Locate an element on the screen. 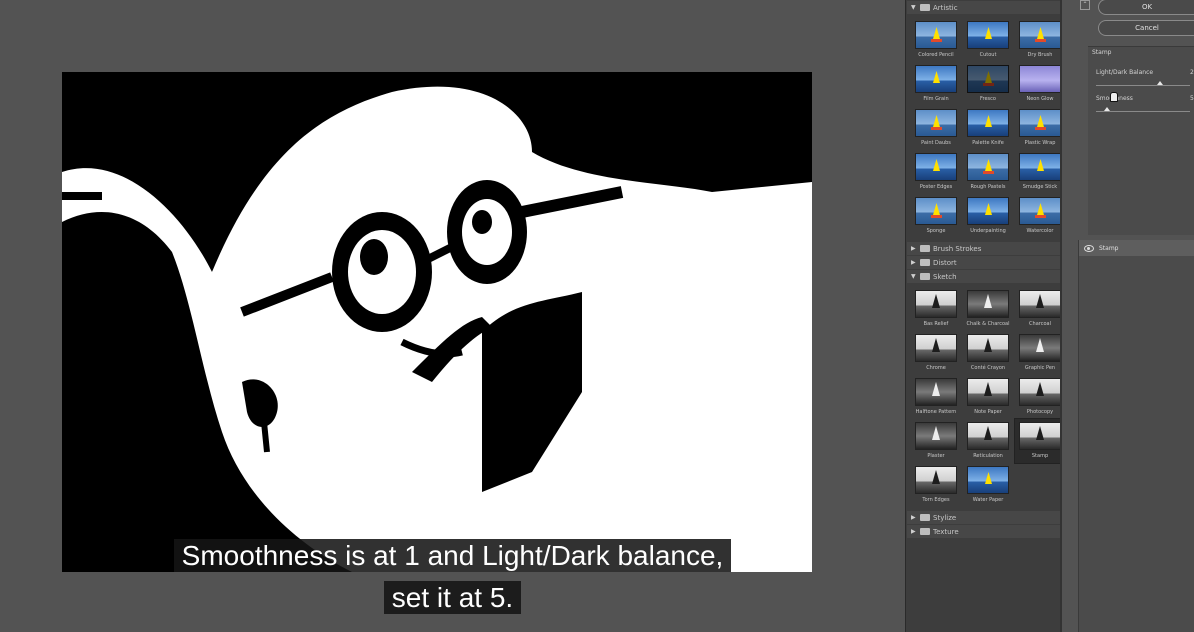  mouse-cursor is located at coordinates (1114, 97).